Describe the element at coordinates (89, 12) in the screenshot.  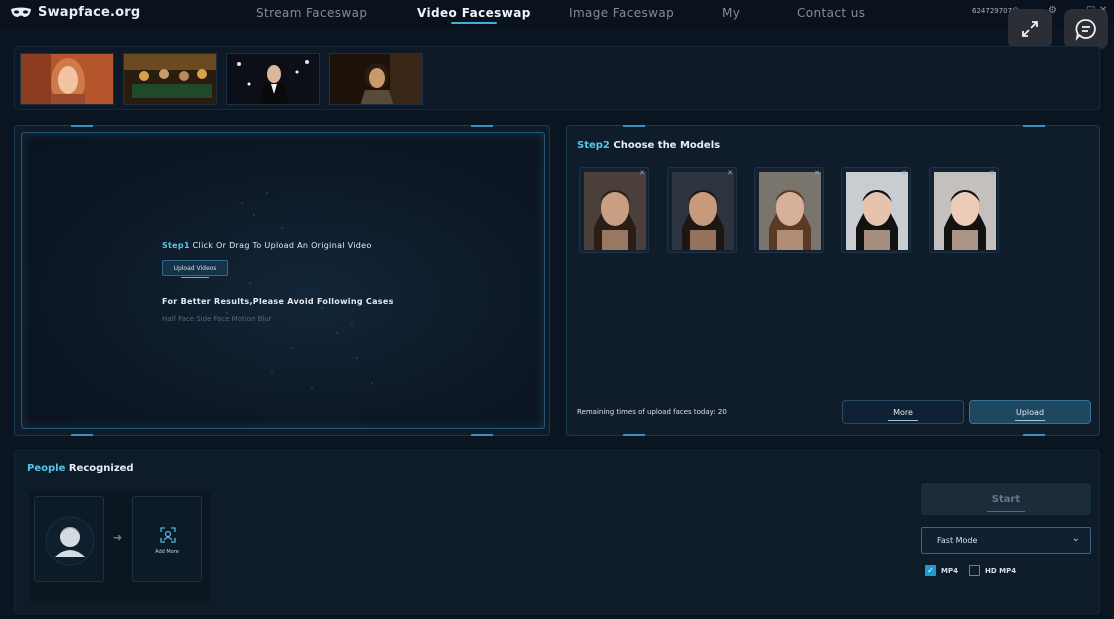
I see `brand-name: Swapface.org` at that location.